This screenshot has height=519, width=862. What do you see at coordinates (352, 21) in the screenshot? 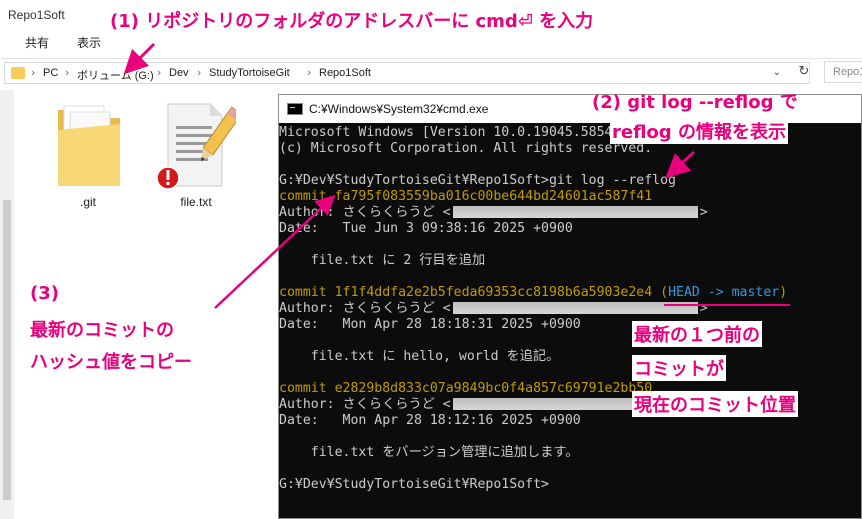
I see `annotation-step1: (1) リポジトリのフォルダのアドレスバーに cmd⏎ を入力` at bounding box center [352, 21].